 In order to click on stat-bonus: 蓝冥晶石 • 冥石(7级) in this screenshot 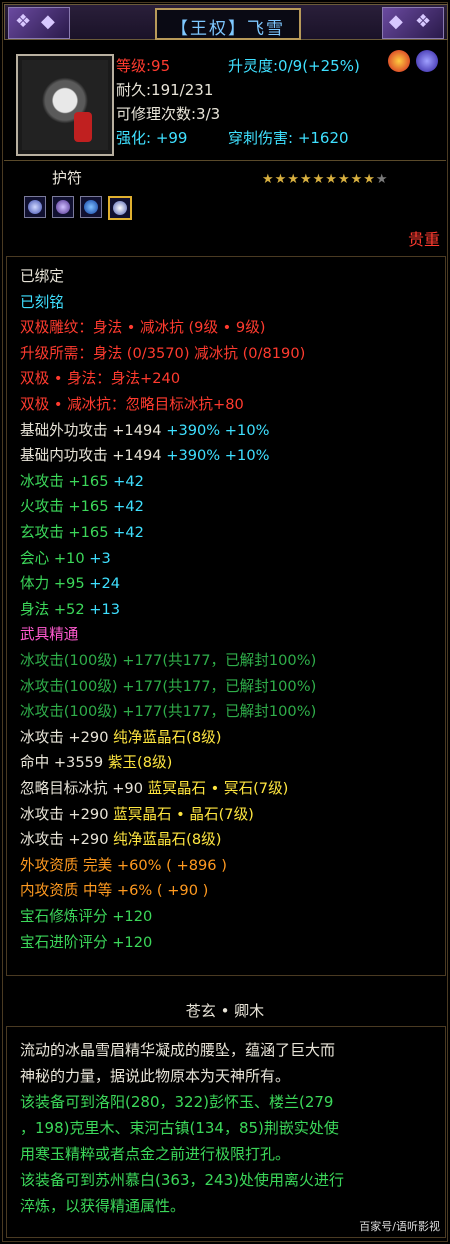, I will do `click(218, 788)`.